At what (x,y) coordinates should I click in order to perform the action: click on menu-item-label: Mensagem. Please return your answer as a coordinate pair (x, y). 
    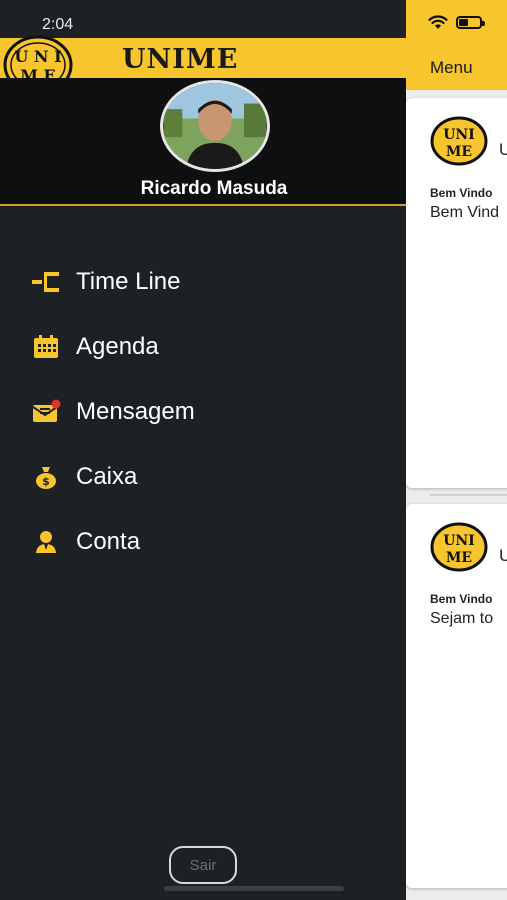
    Looking at the image, I should click on (135, 411).